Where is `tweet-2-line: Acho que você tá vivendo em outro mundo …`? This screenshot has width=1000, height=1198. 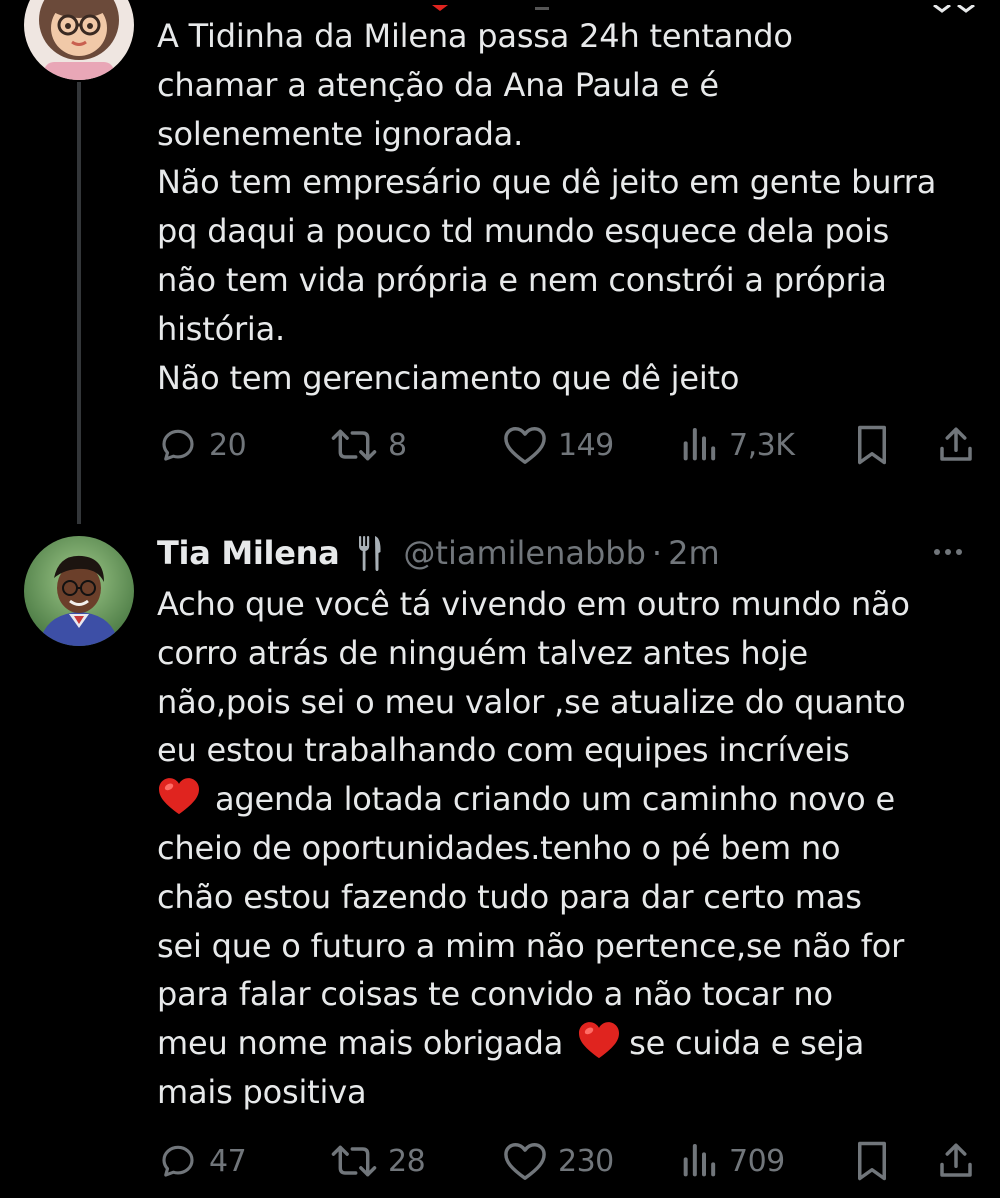
tweet-2-line: Acho que você tá vivendo em outro mundo … is located at coordinates (533, 604).